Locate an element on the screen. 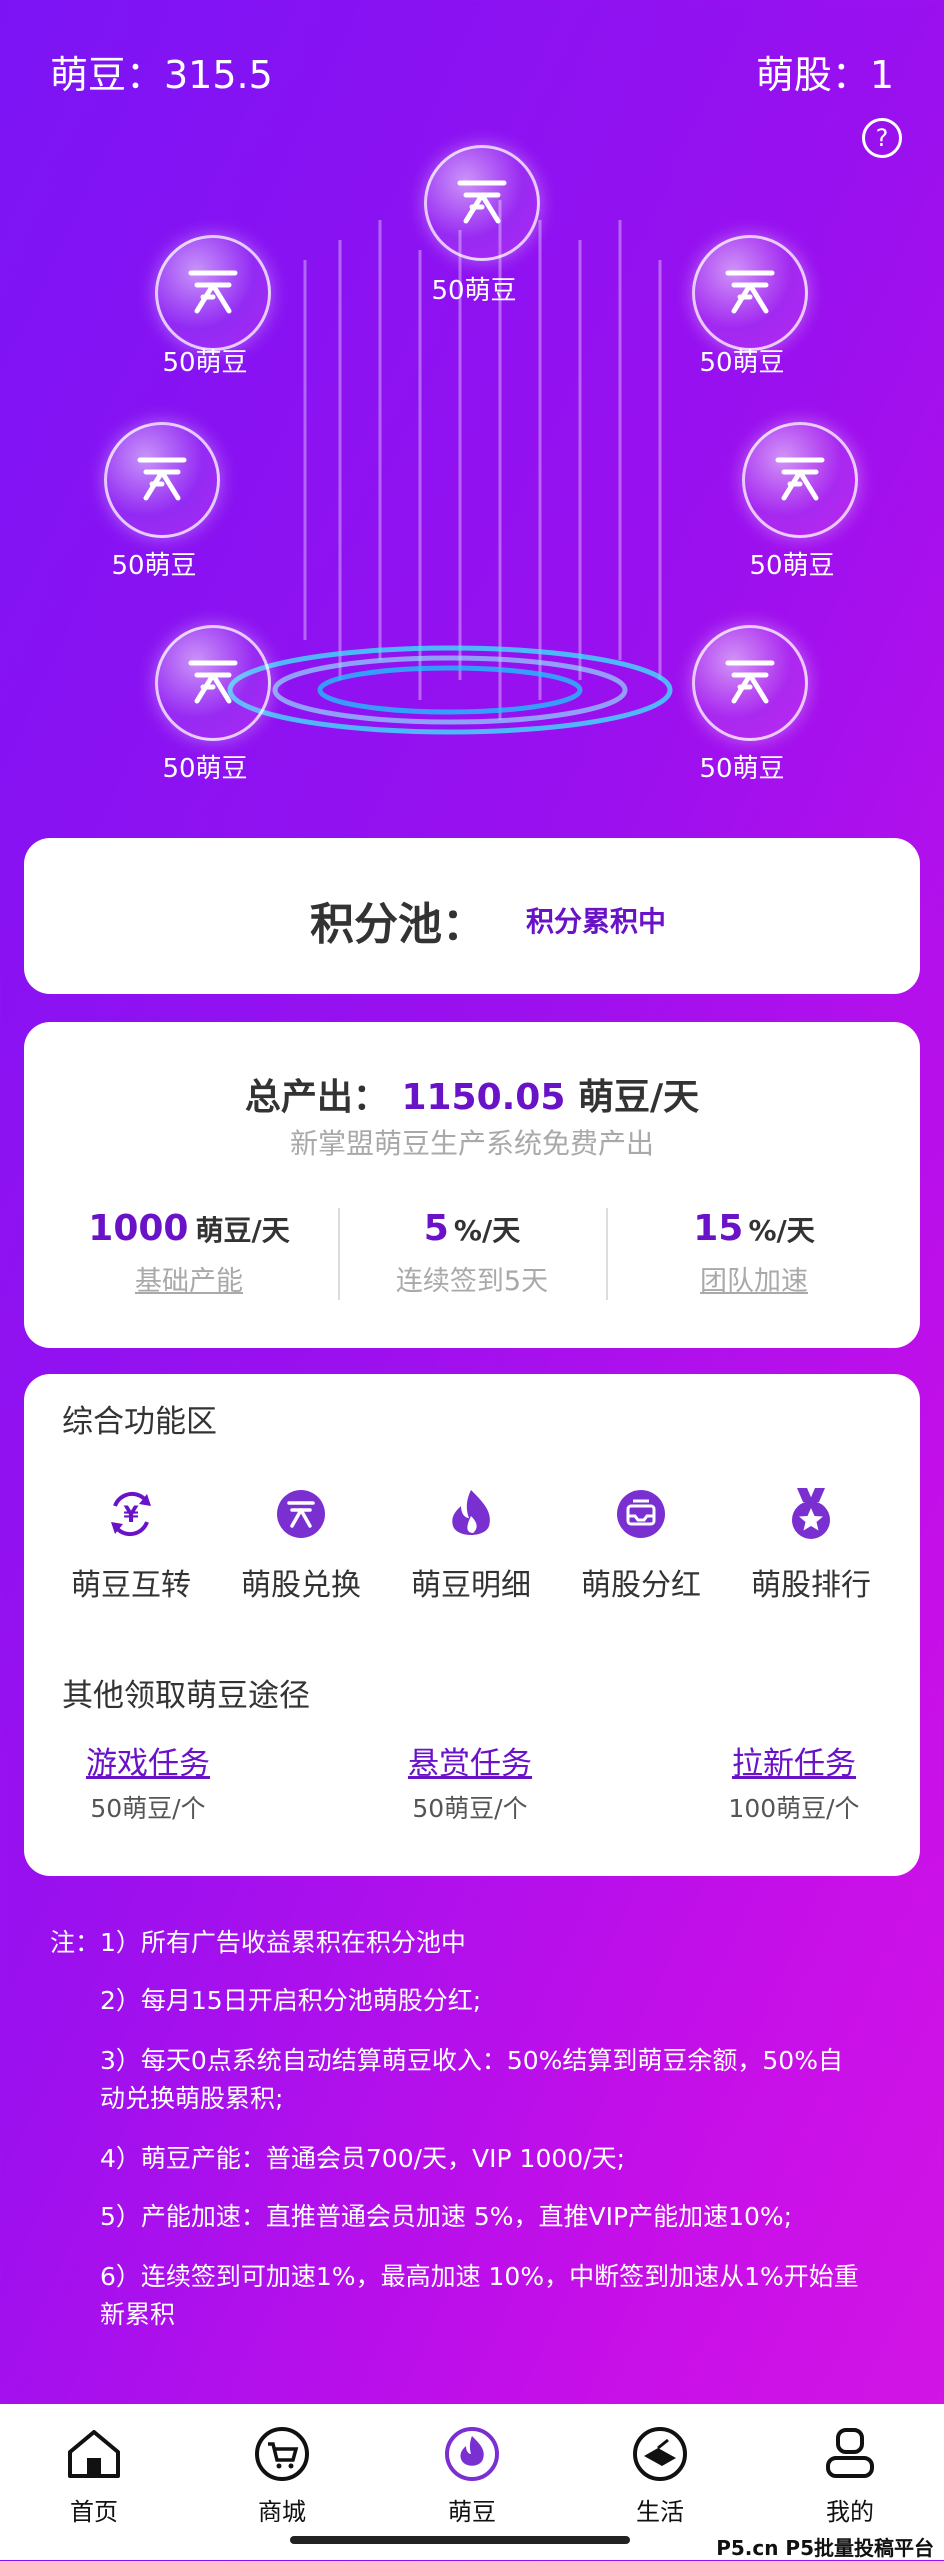 The width and height of the screenshot is (944, 2561). func-label: 萌豆互转 is located at coordinates (131, 1585).